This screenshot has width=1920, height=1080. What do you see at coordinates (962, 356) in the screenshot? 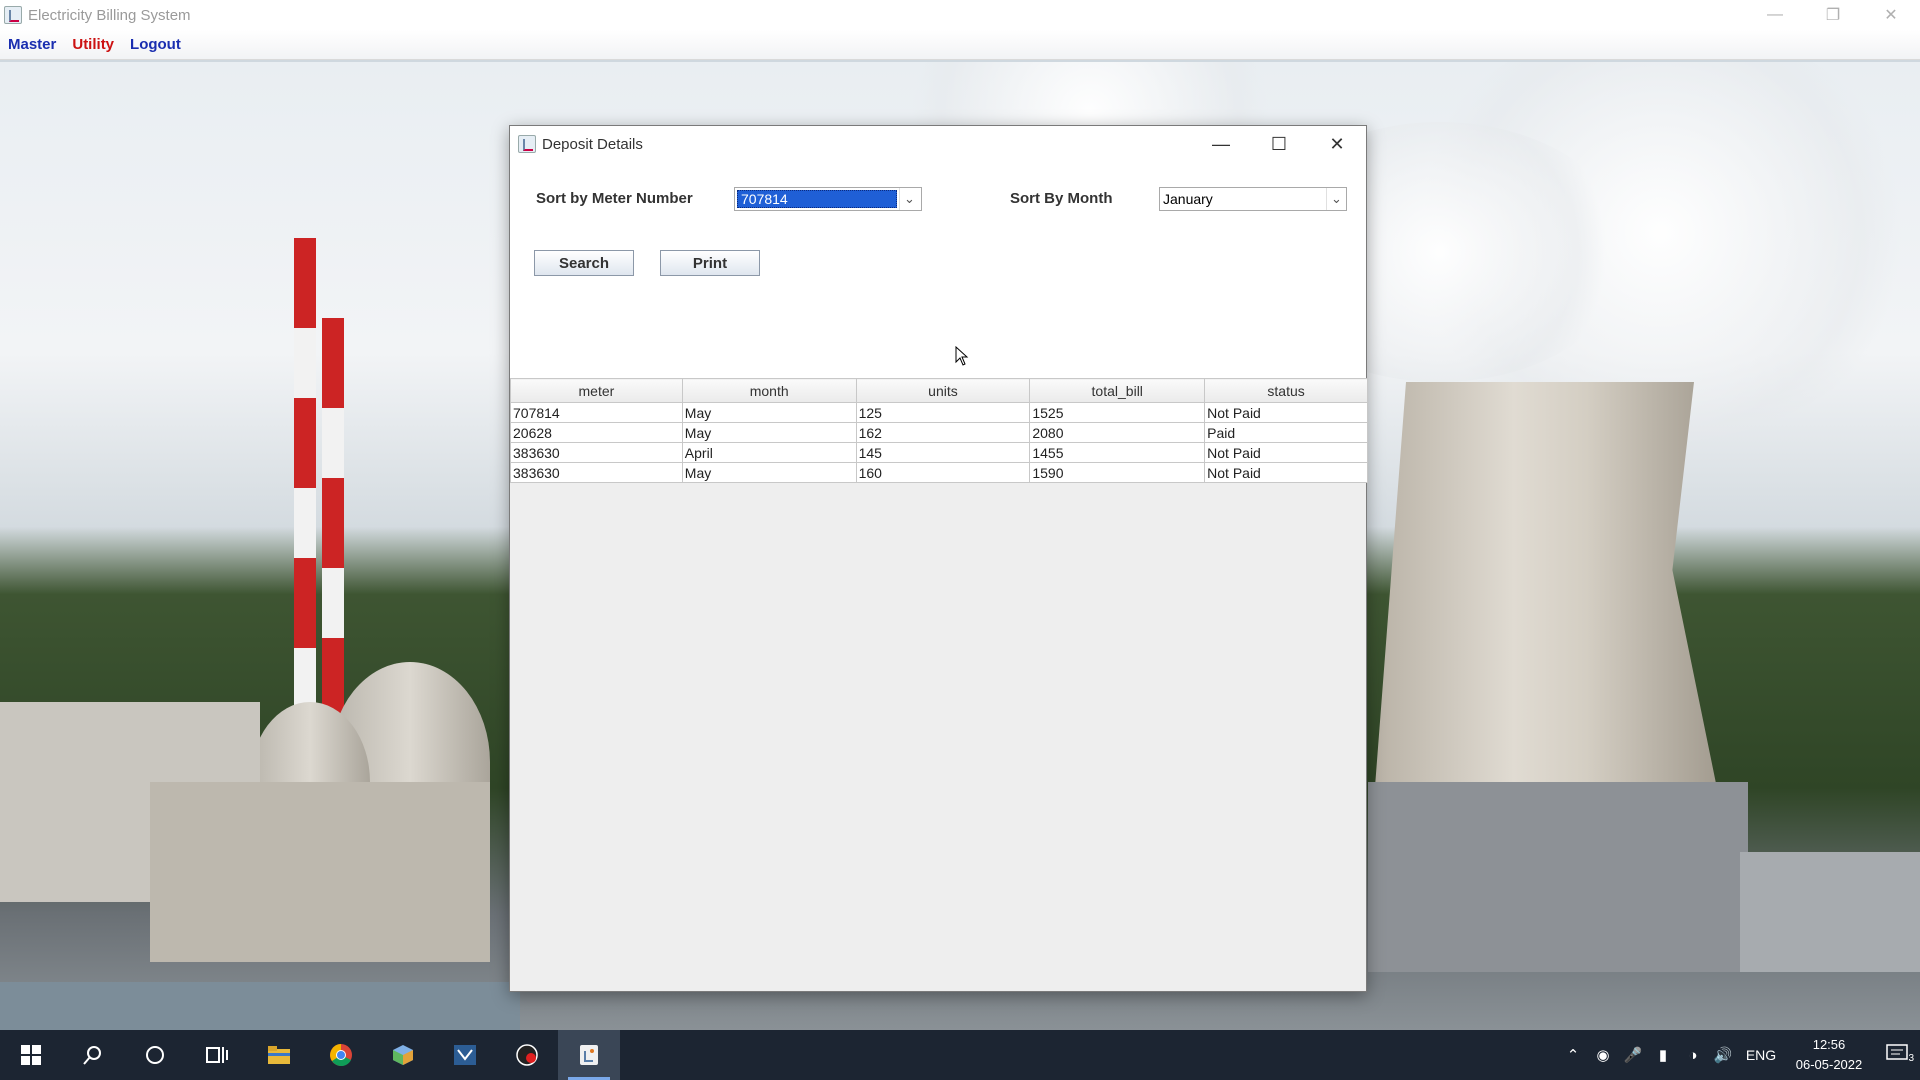
I see `mouse-cursor-icon` at bounding box center [962, 356].